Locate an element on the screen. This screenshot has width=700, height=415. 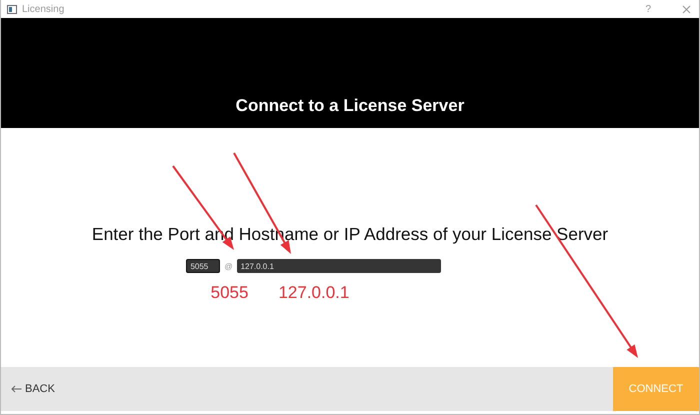
app-icon is located at coordinates (12, 9).